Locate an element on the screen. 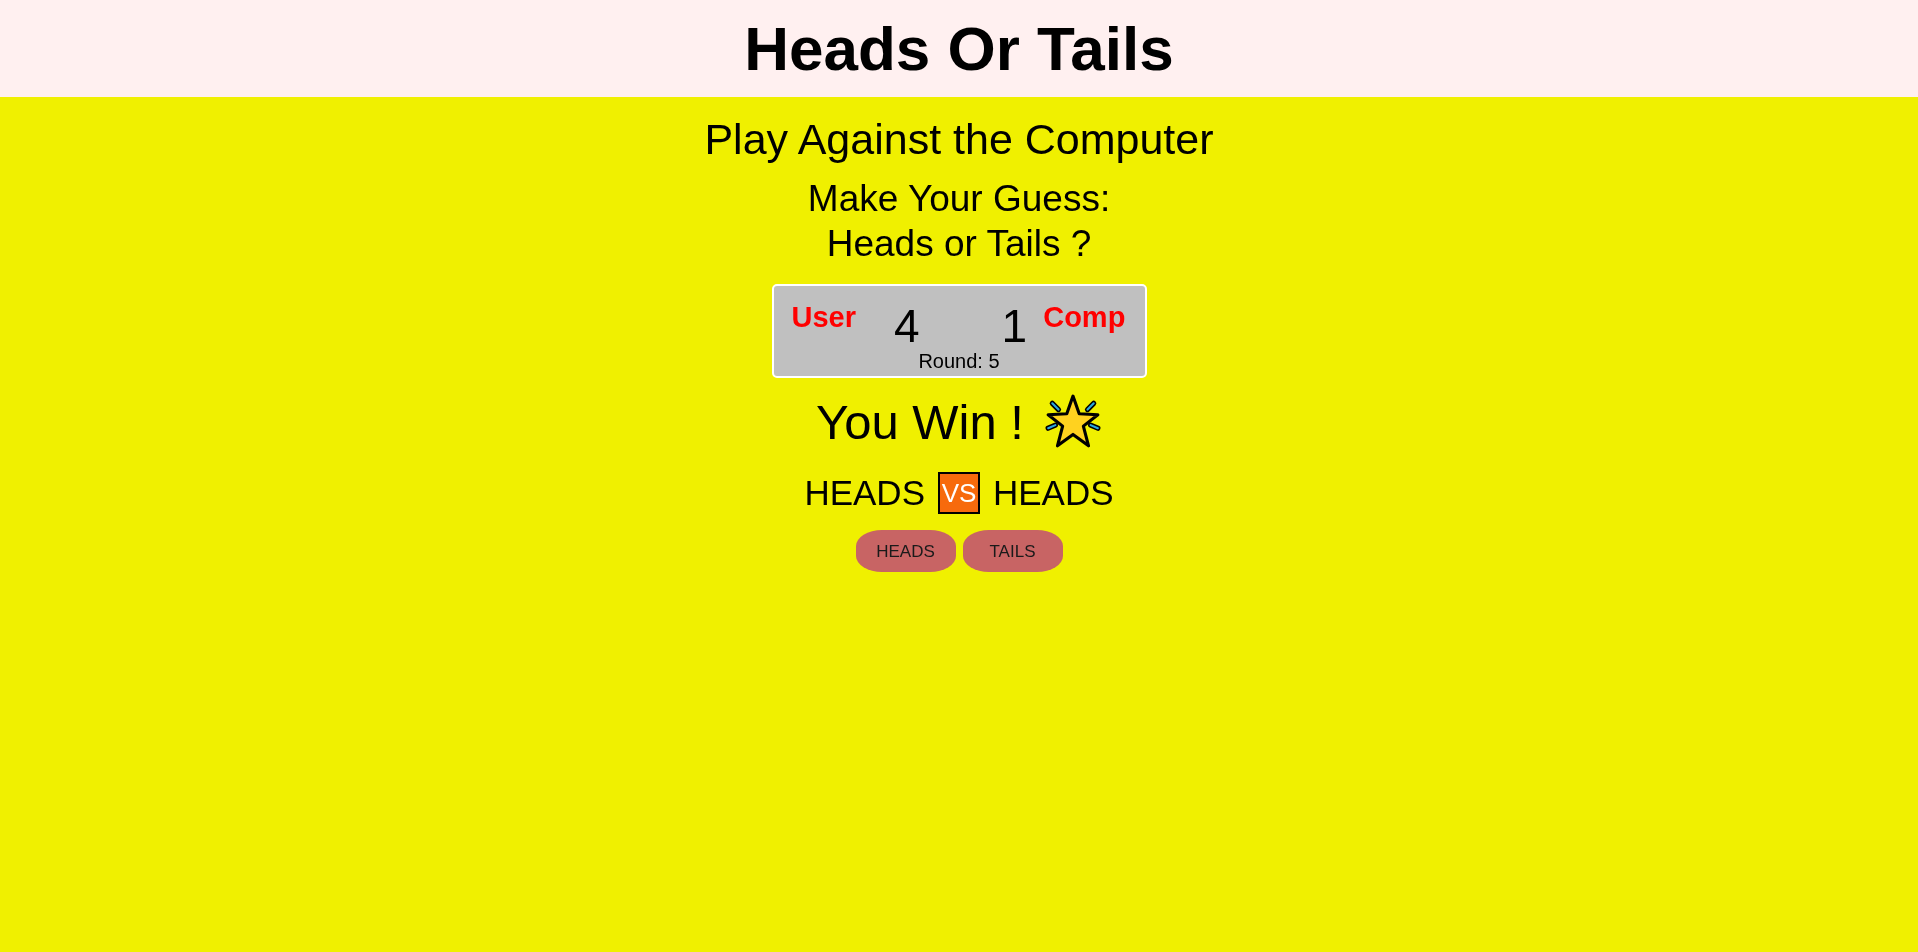  page-title: Heads Or Tails is located at coordinates (959, 48).